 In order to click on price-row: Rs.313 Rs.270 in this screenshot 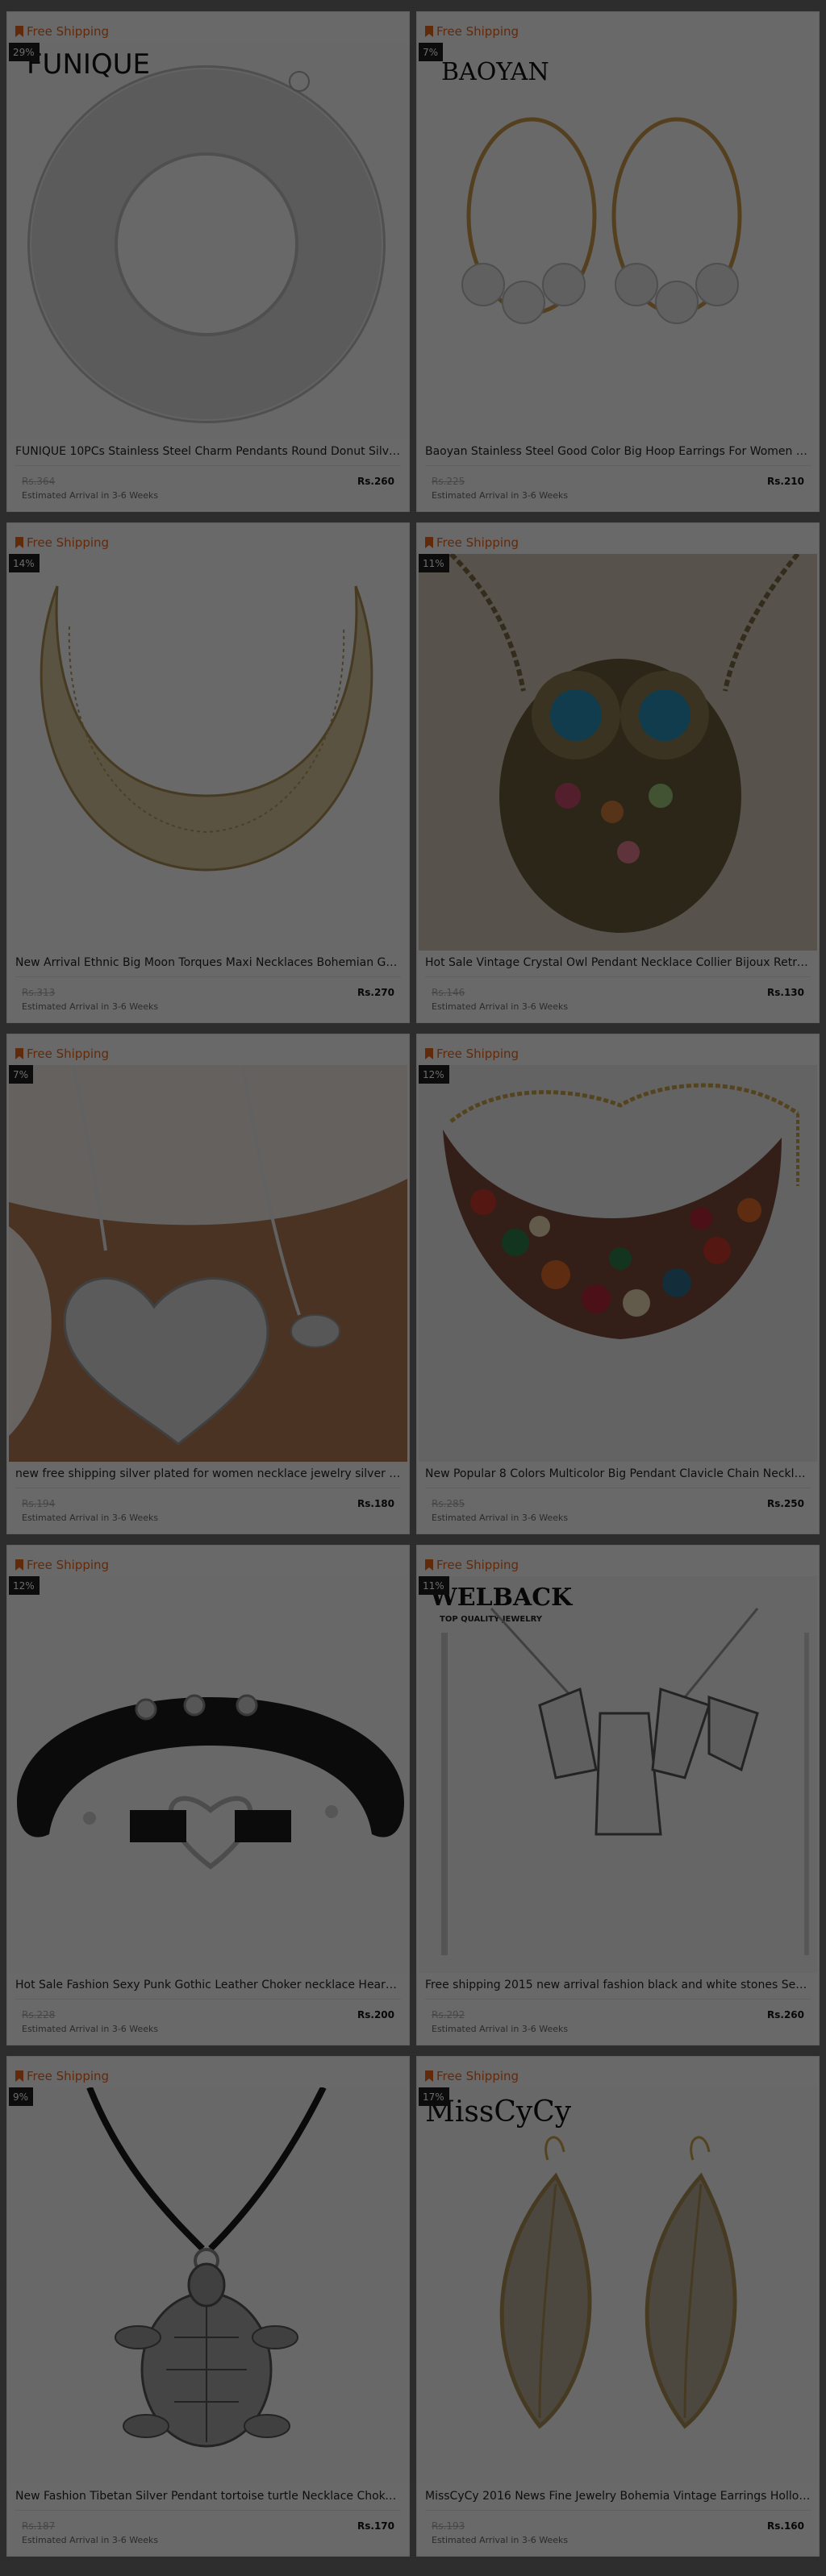, I will do `click(208, 987)`.